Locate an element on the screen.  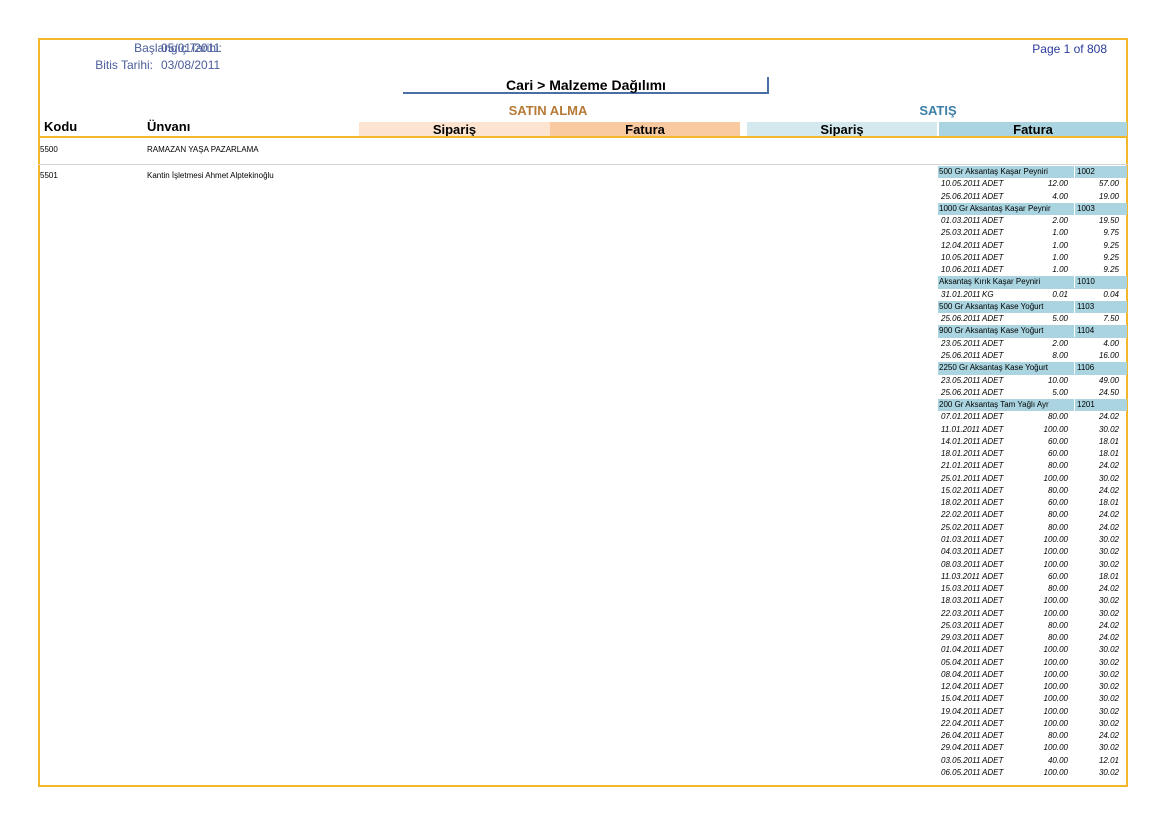
line-date: 23.05.2011 is located at coordinates (961, 343).